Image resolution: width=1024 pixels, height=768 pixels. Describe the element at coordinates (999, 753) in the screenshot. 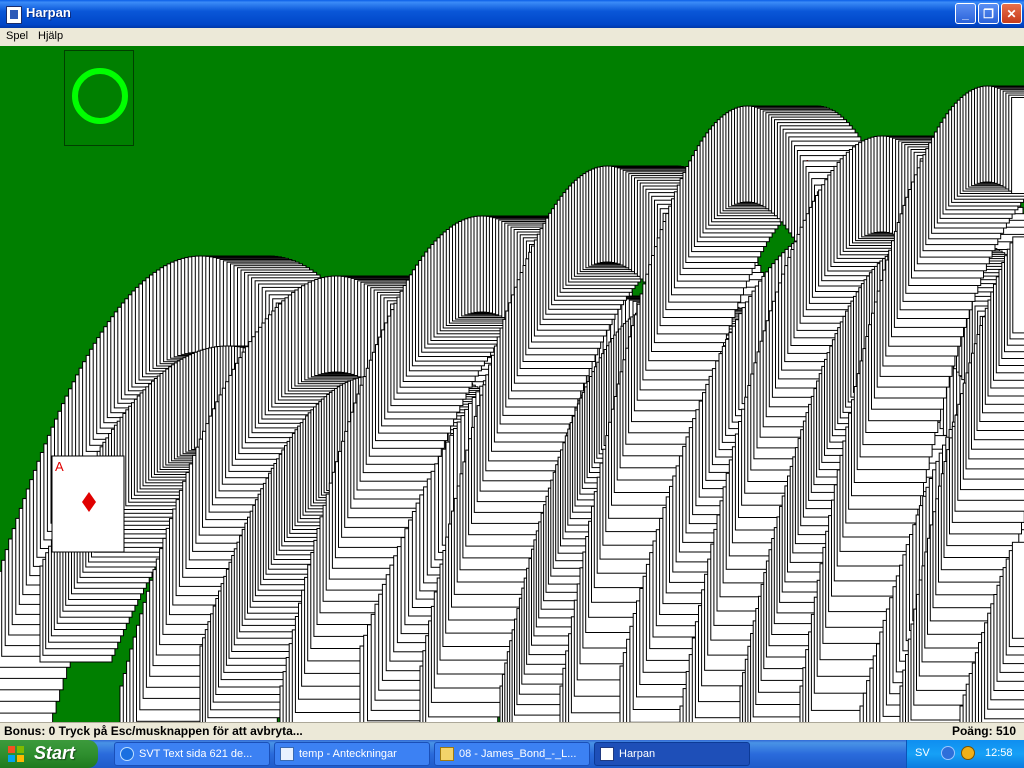

I see `clock: 12:58` at that location.